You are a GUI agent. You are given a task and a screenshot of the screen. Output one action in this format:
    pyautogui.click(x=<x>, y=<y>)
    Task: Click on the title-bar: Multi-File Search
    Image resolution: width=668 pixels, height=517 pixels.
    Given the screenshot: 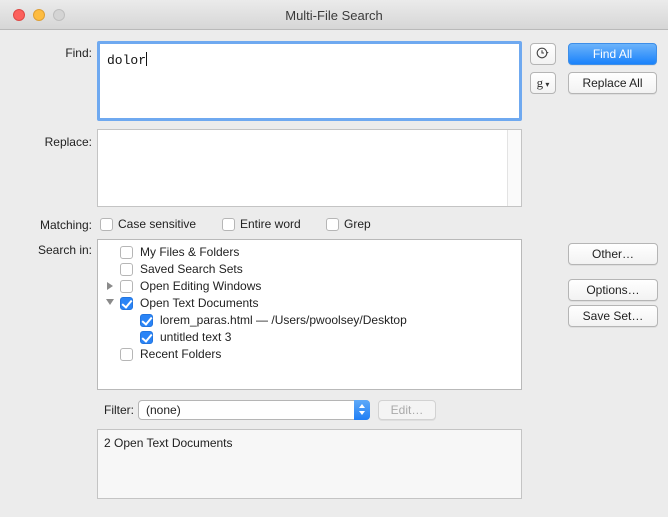 What is the action you would take?
    pyautogui.click(x=334, y=15)
    